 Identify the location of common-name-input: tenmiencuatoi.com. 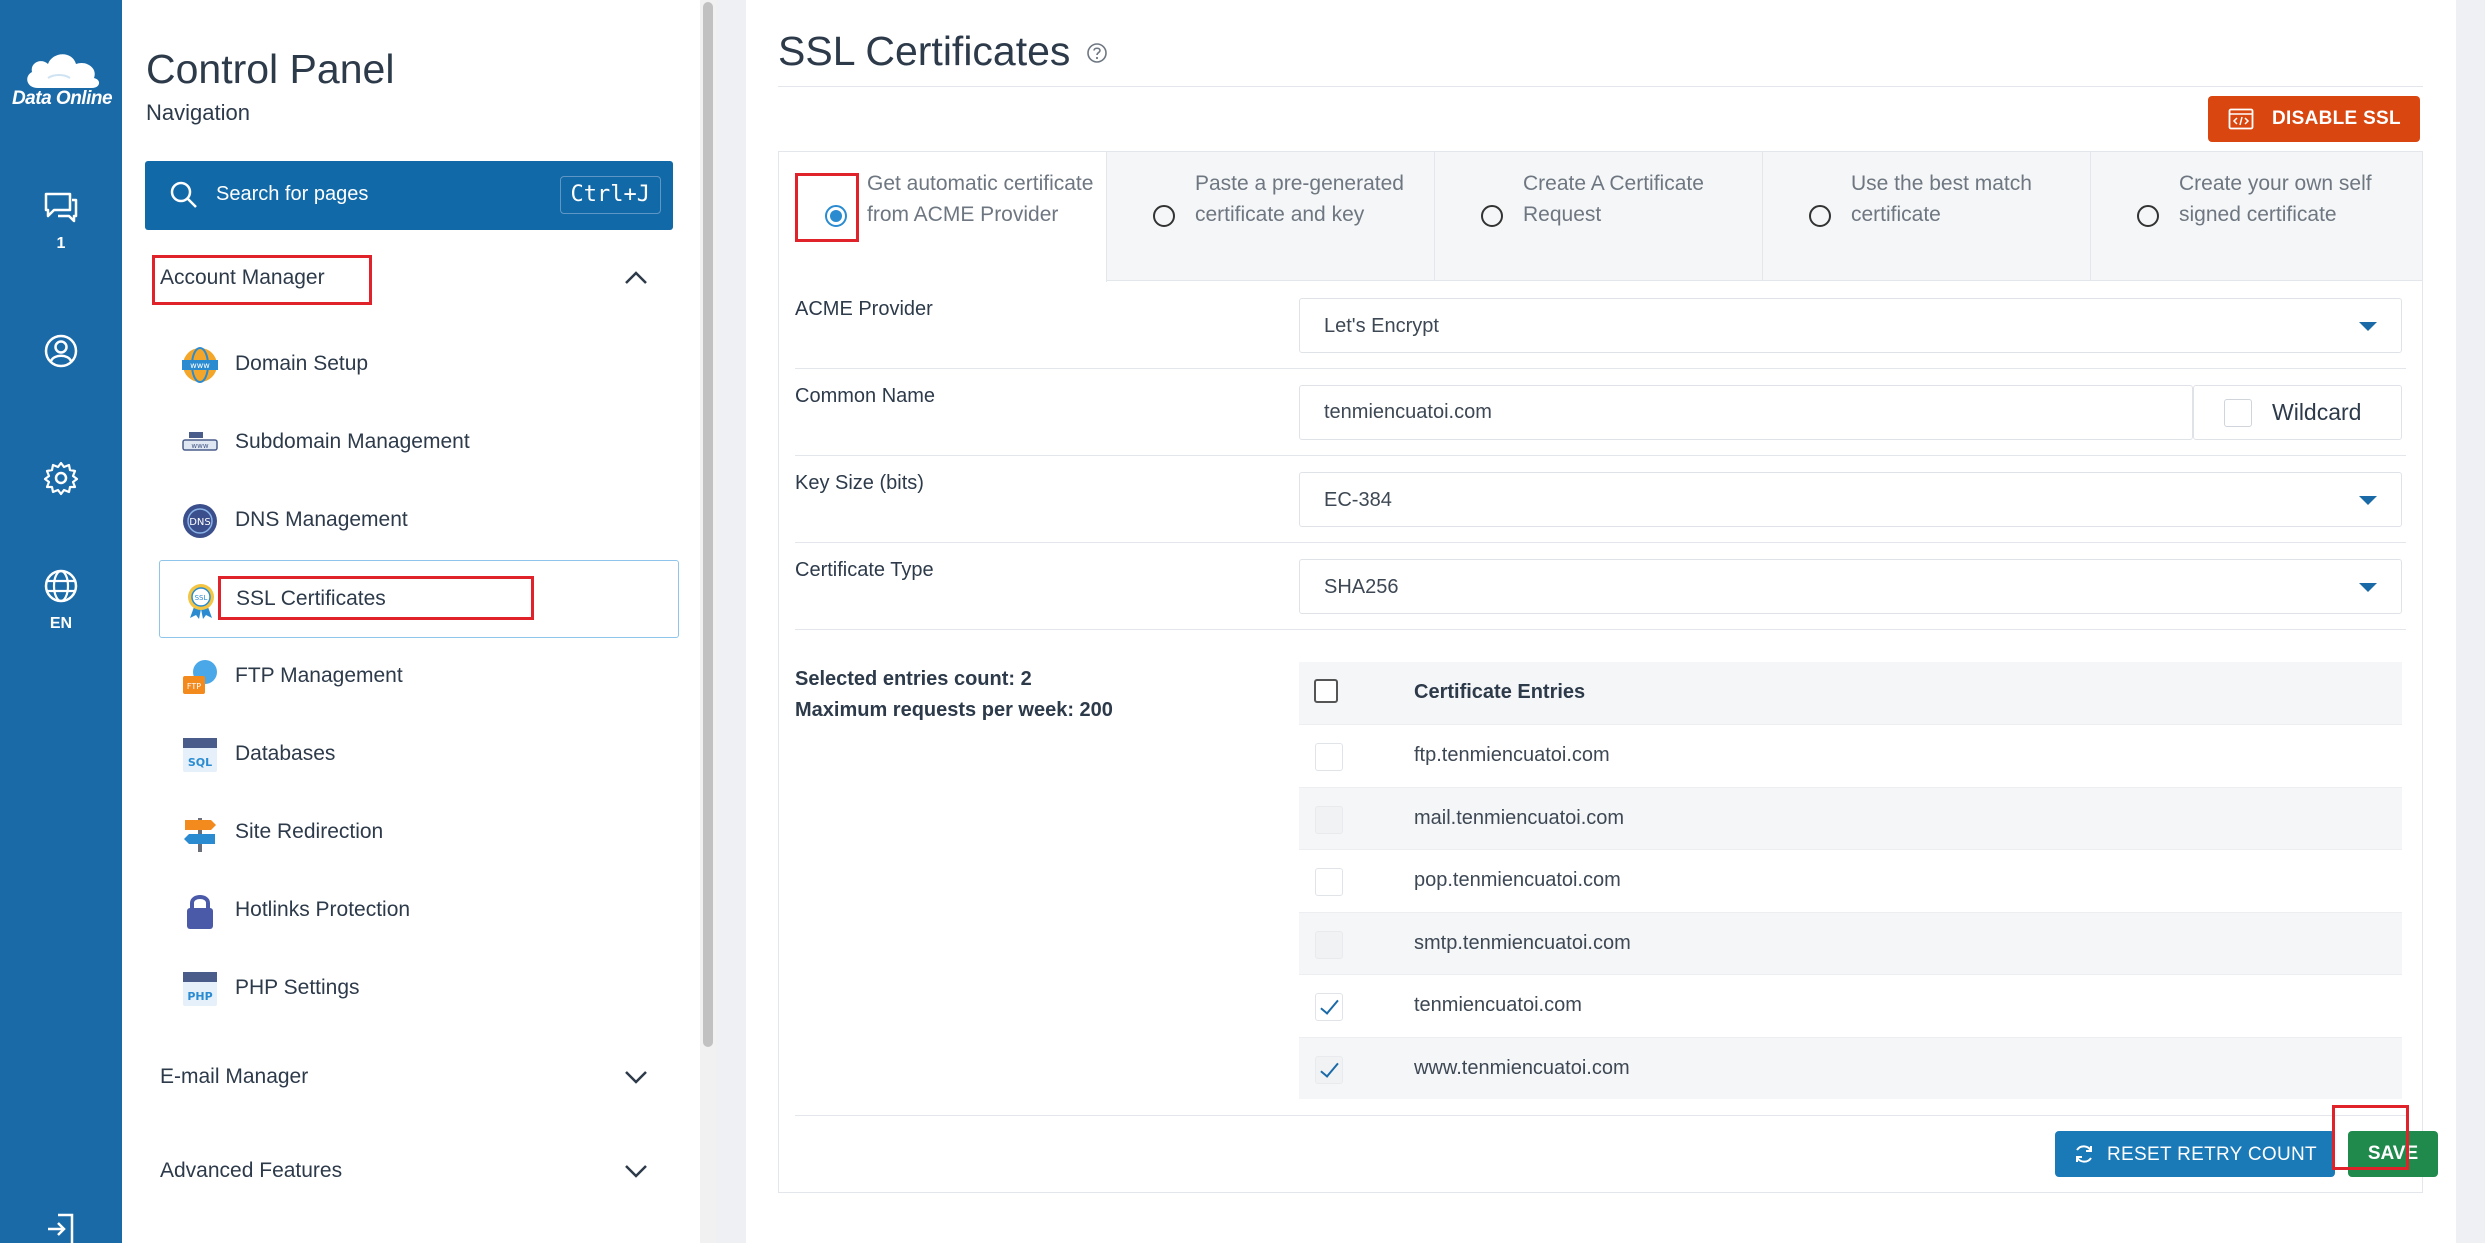
(1746, 412).